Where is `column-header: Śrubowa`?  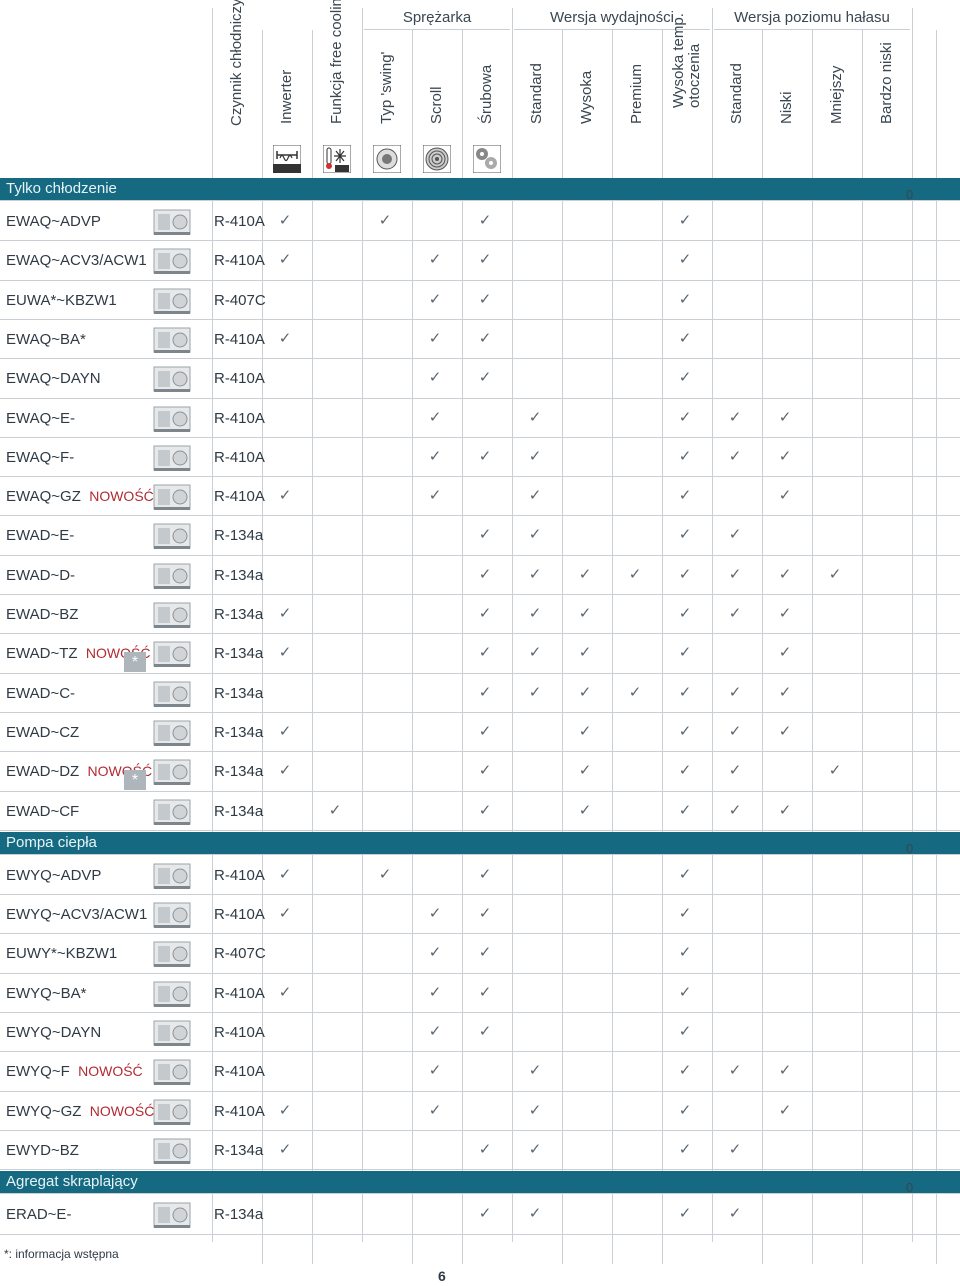 column-header: Śrubowa is located at coordinates (487, 103).